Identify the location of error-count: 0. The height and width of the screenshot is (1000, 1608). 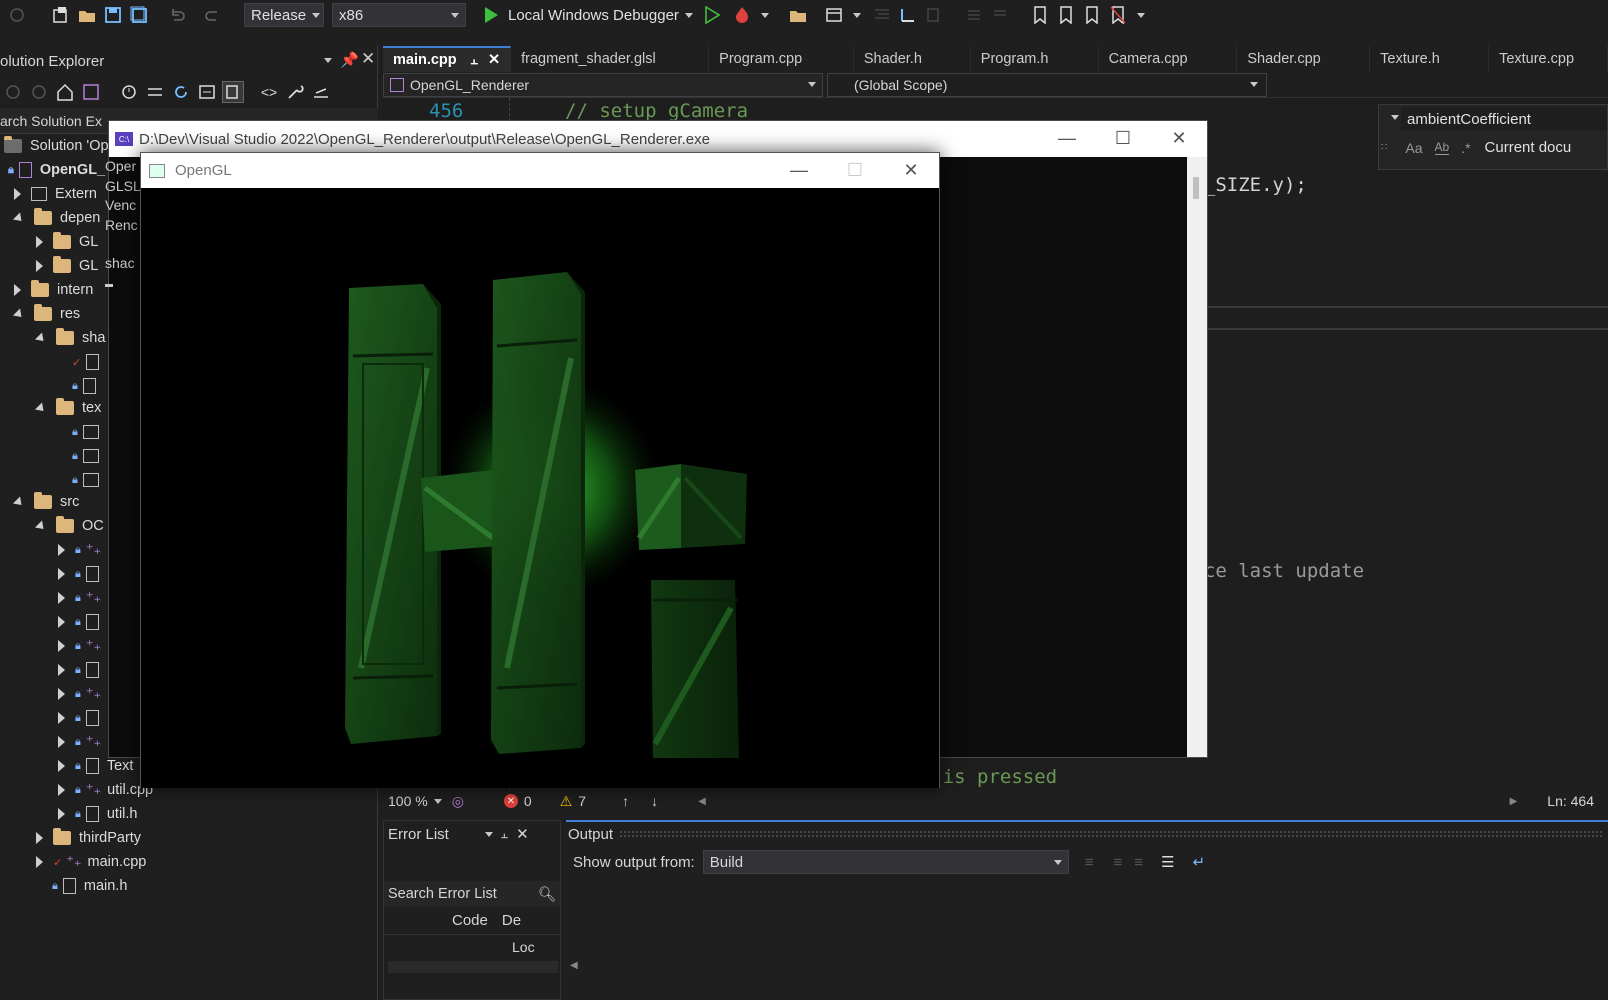
(528, 801).